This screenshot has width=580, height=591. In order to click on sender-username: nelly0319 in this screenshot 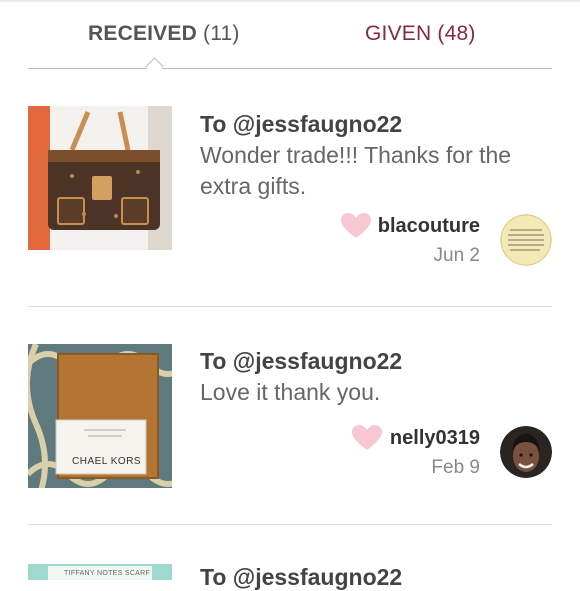, I will do `click(435, 438)`.